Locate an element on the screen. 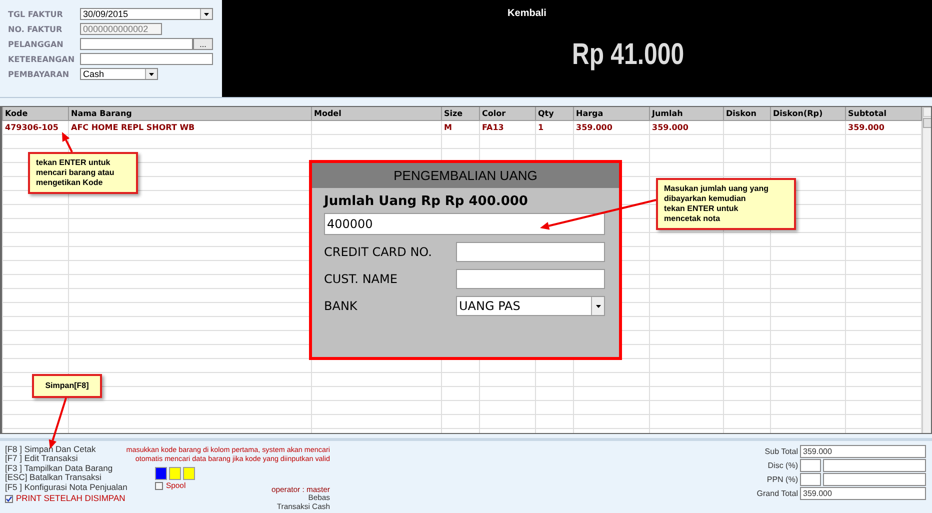 Image resolution: width=932 pixels, height=513 pixels. field-label: TGL FAKTUR is located at coordinates (36, 14).